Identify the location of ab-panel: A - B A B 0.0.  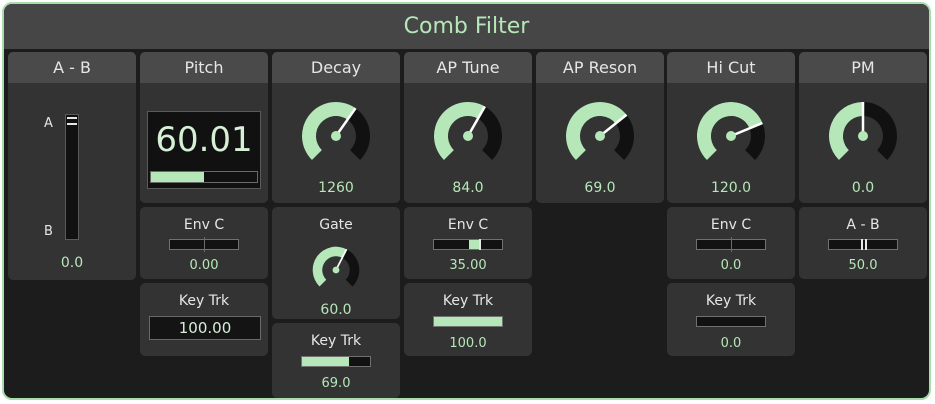
(72, 166).